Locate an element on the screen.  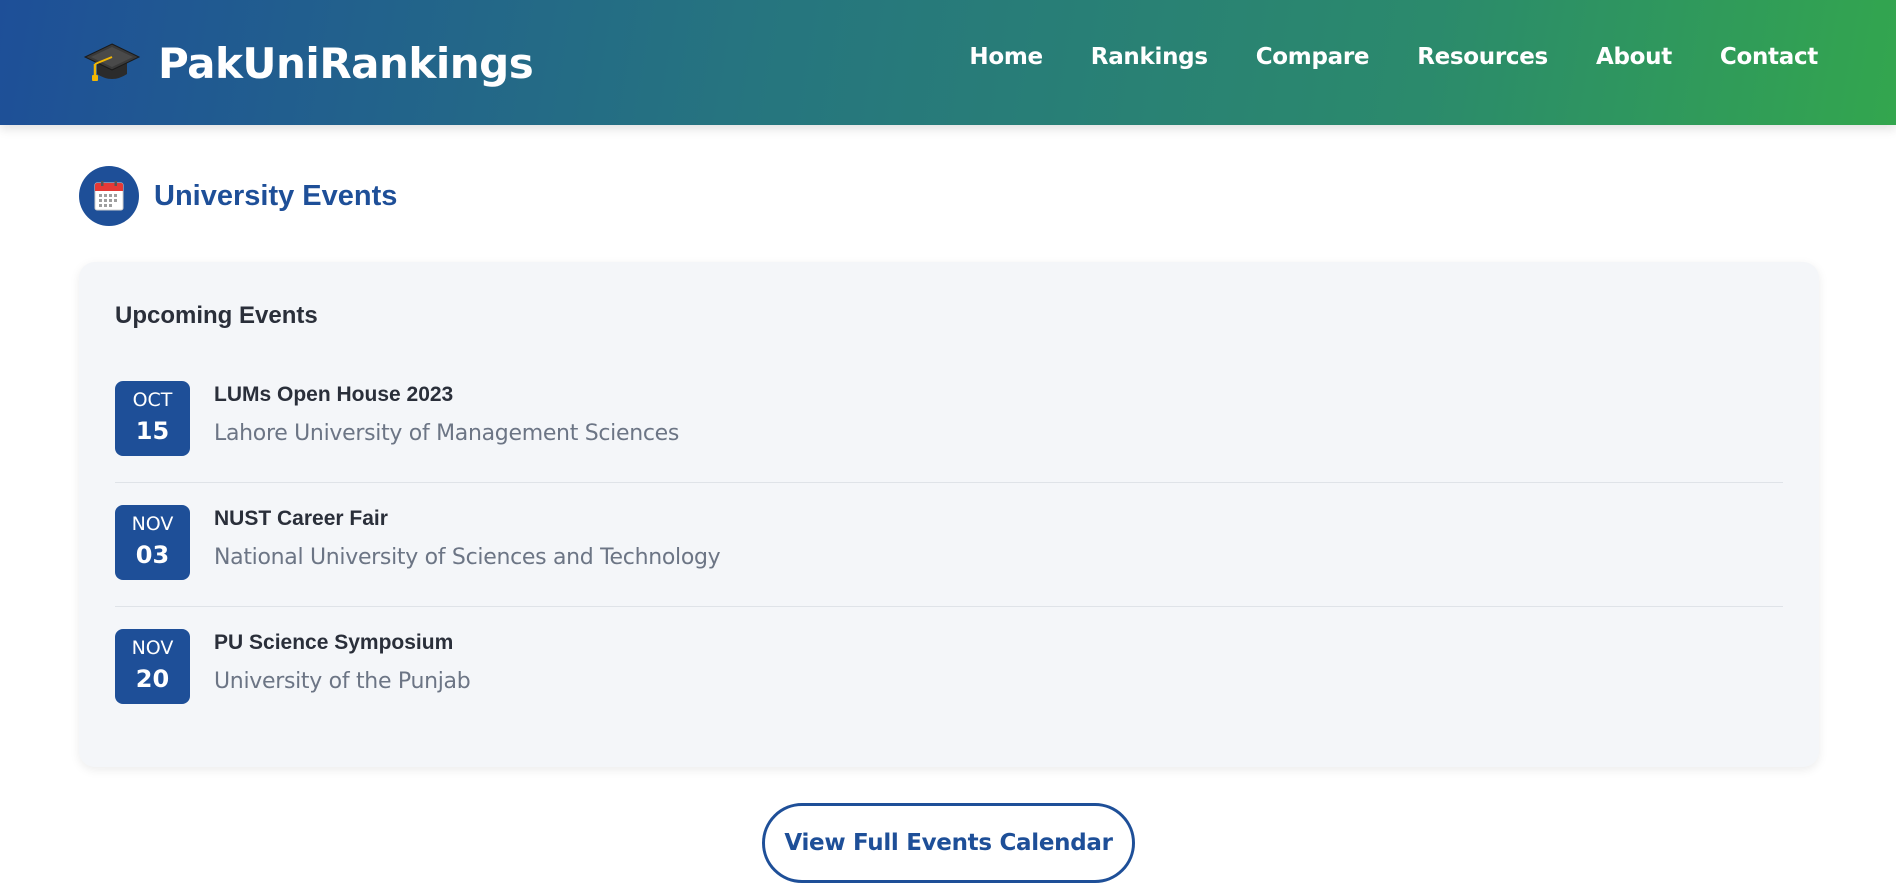
event-month: OCT is located at coordinates (152, 400).